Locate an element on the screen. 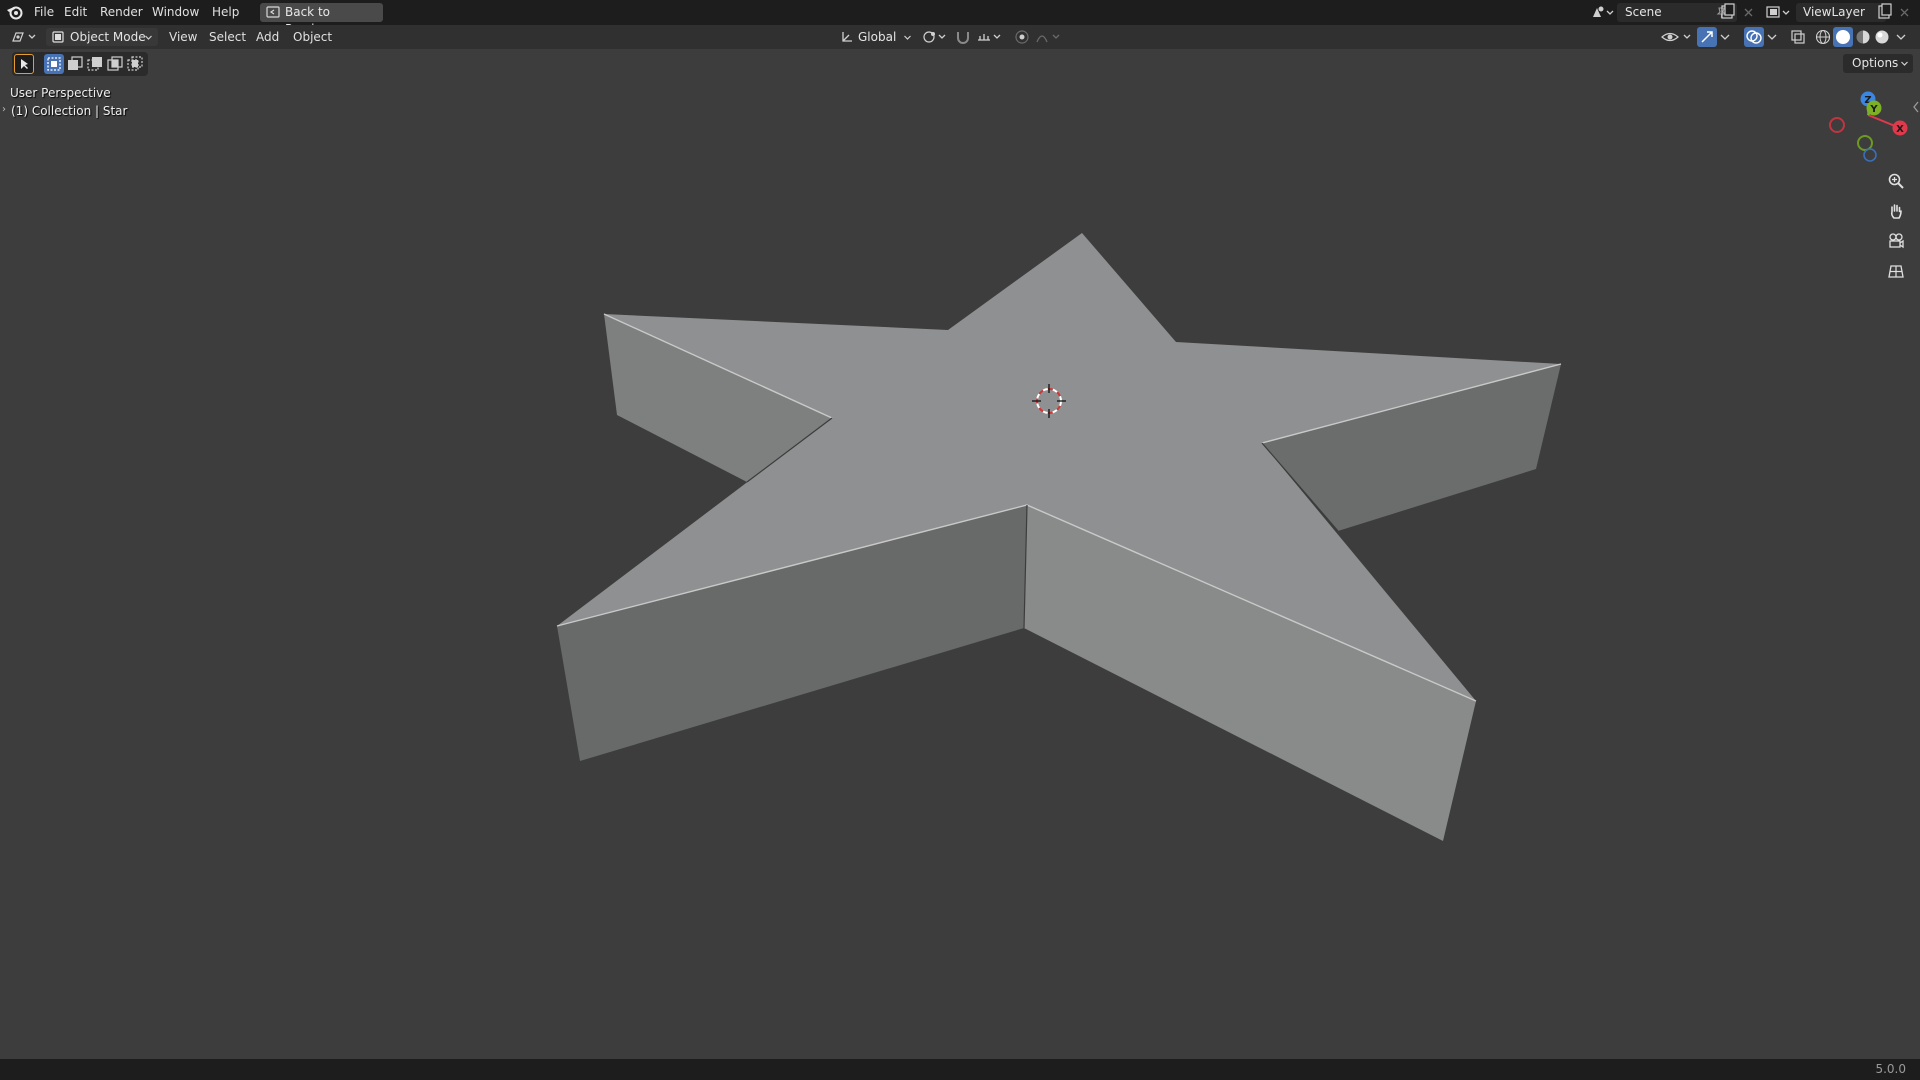 The image size is (1920, 1080). active-collection-label: (1) Collection | Star is located at coordinates (69, 111).